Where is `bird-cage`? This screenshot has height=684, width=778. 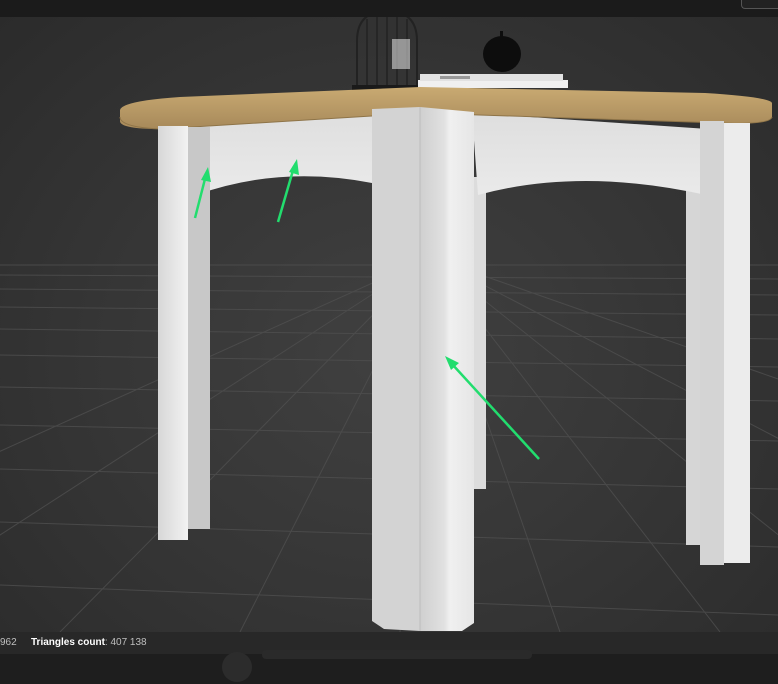 bird-cage is located at coordinates (387, 53).